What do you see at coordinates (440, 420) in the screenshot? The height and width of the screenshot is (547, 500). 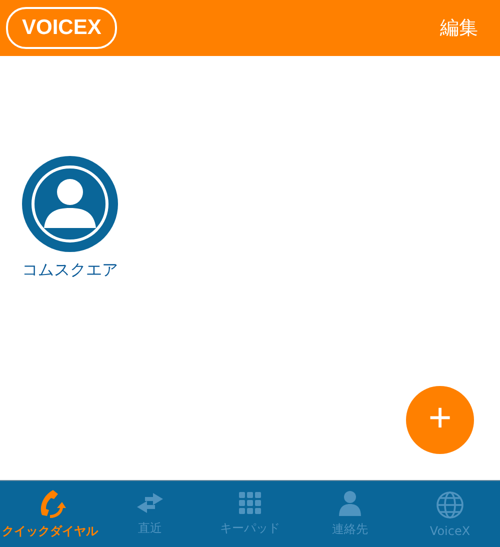 I see `add-button: +` at bounding box center [440, 420].